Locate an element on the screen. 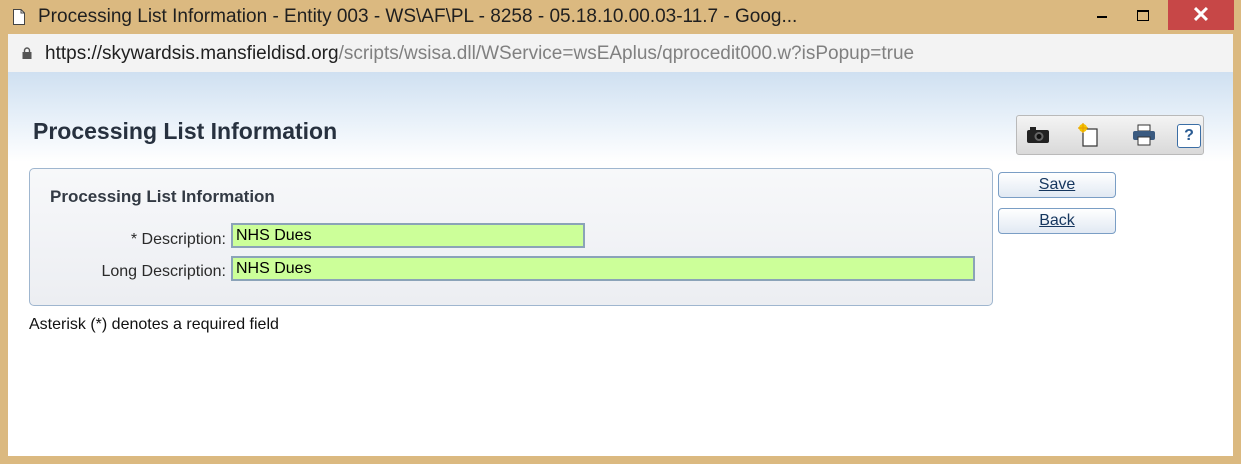  help-button: ? is located at coordinates (1189, 136).